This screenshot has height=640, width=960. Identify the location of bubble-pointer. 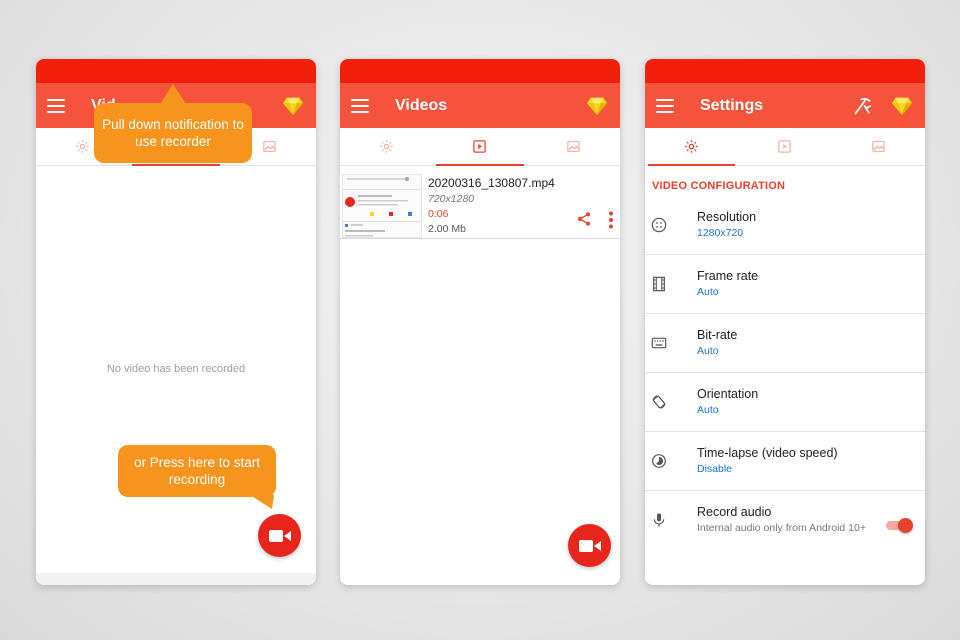
(173, 94).